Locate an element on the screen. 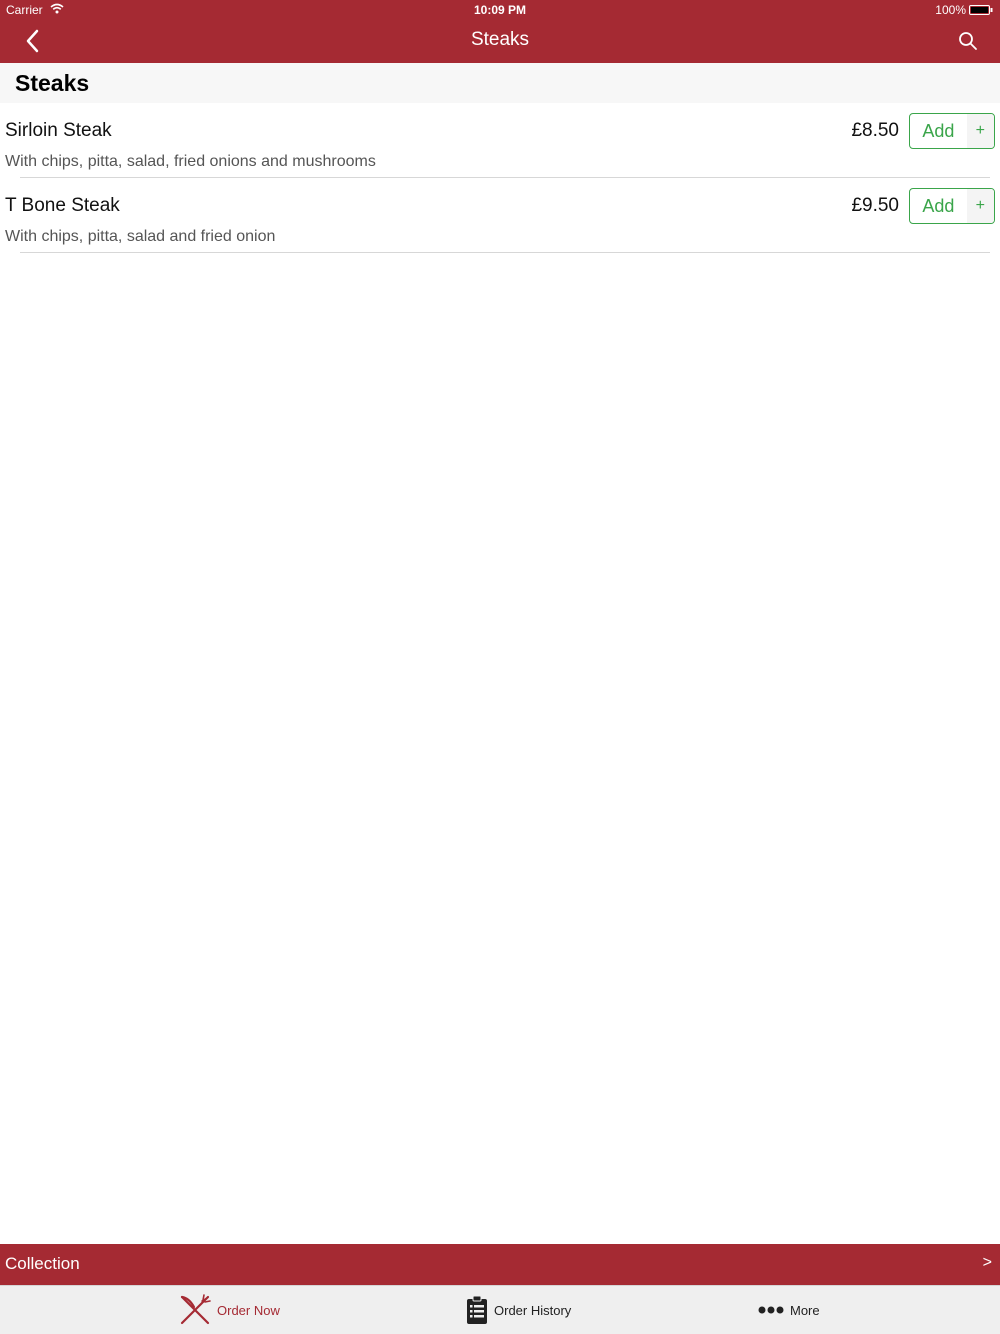  nav-bar: Steaks is located at coordinates (500, 41).